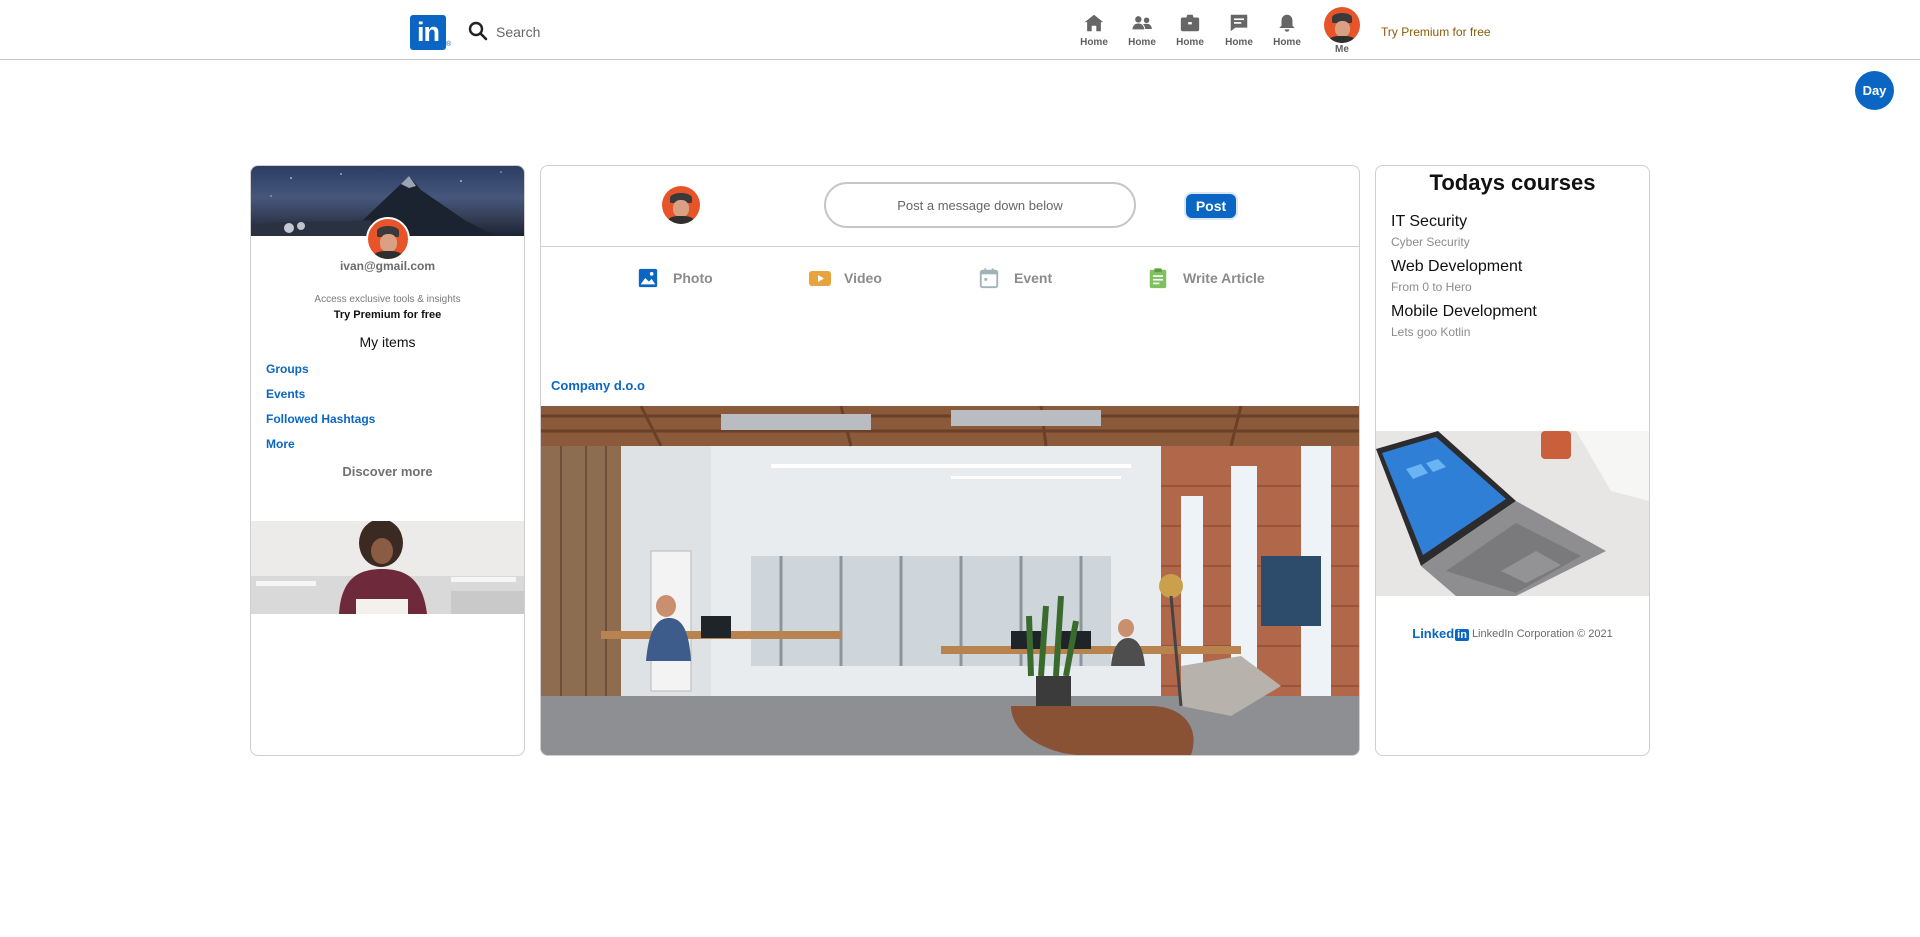 This screenshot has width=1920, height=937. Describe the element at coordinates (1431, 332) in the screenshot. I see `course-subtitle: Lets goo Kotlin` at that location.